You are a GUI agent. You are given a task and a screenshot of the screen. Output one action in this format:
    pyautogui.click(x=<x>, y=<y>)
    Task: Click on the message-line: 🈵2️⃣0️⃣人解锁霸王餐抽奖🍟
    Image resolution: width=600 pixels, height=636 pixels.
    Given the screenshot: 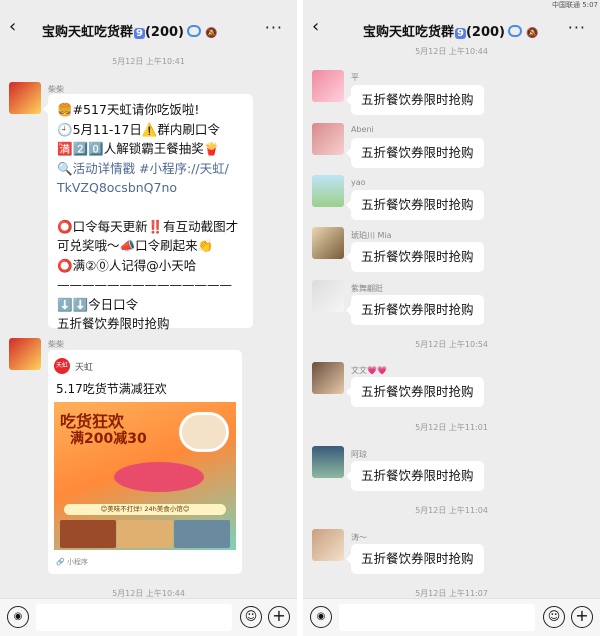 What is the action you would take?
    pyautogui.click(x=138, y=148)
    